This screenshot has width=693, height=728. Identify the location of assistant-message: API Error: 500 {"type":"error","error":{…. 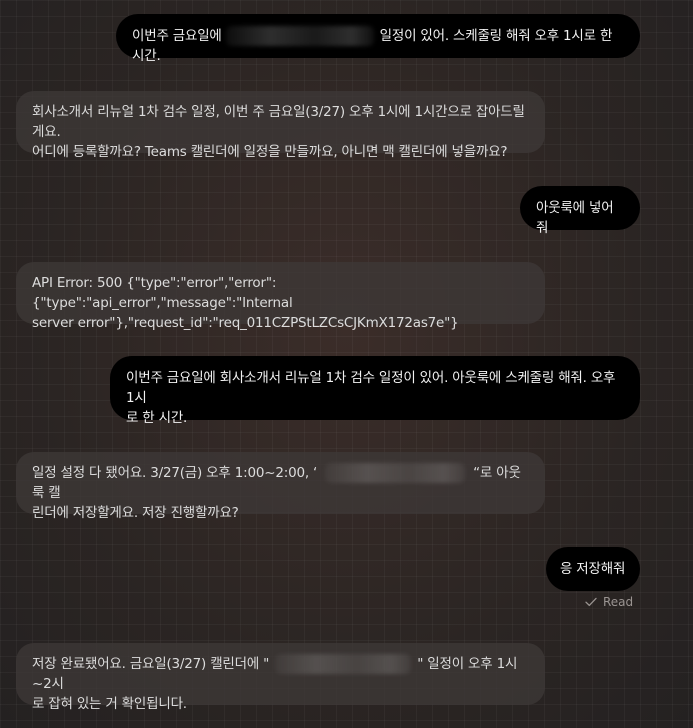
(280, 296).